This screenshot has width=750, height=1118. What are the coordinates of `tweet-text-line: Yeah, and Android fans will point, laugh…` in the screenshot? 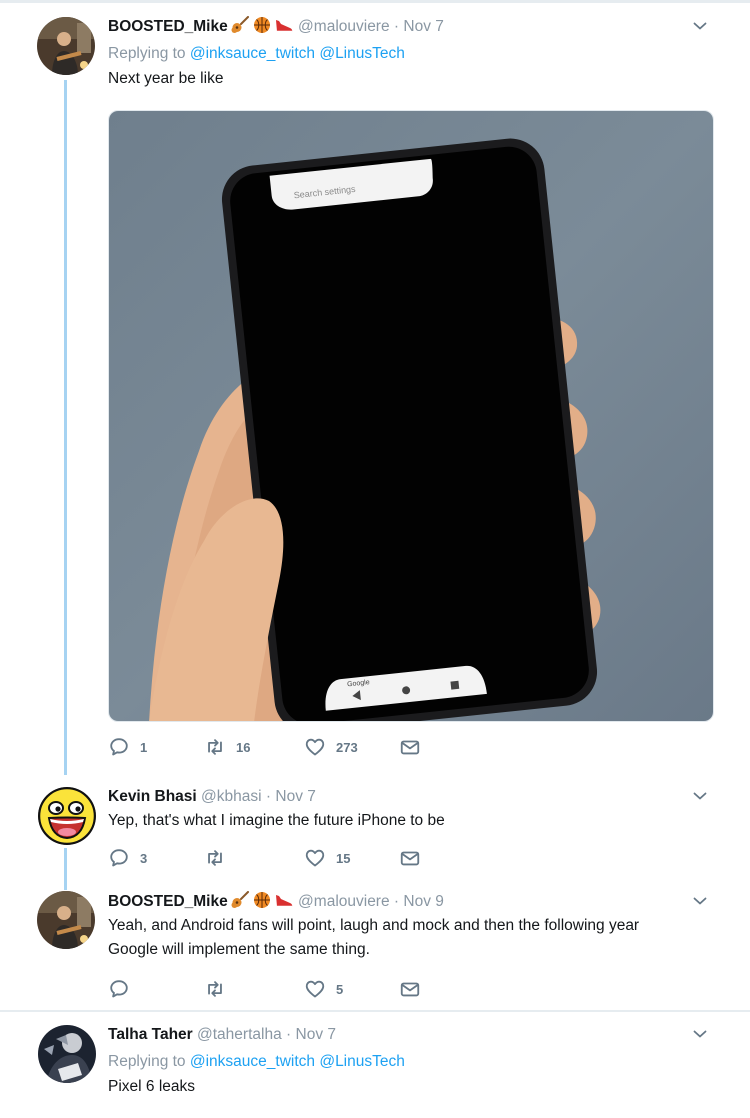 It's located at (374, 925).